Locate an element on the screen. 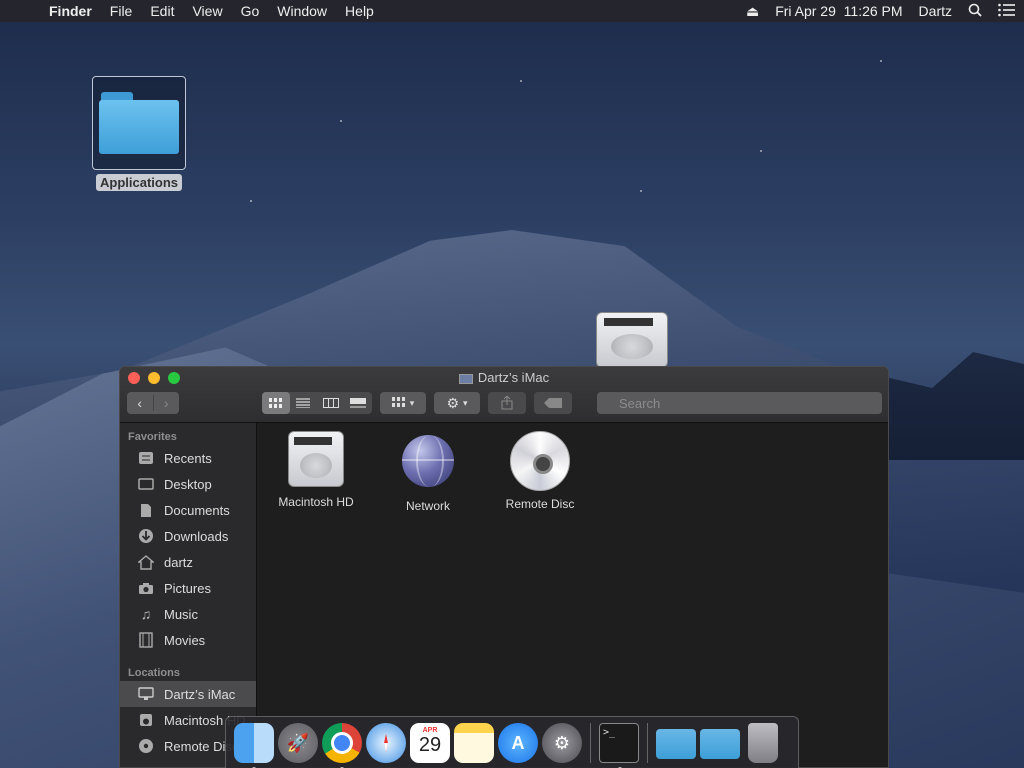 This screenshot has height=768, width=1024. sidebar-item-label: Recents is located at coordinates (188, 458).